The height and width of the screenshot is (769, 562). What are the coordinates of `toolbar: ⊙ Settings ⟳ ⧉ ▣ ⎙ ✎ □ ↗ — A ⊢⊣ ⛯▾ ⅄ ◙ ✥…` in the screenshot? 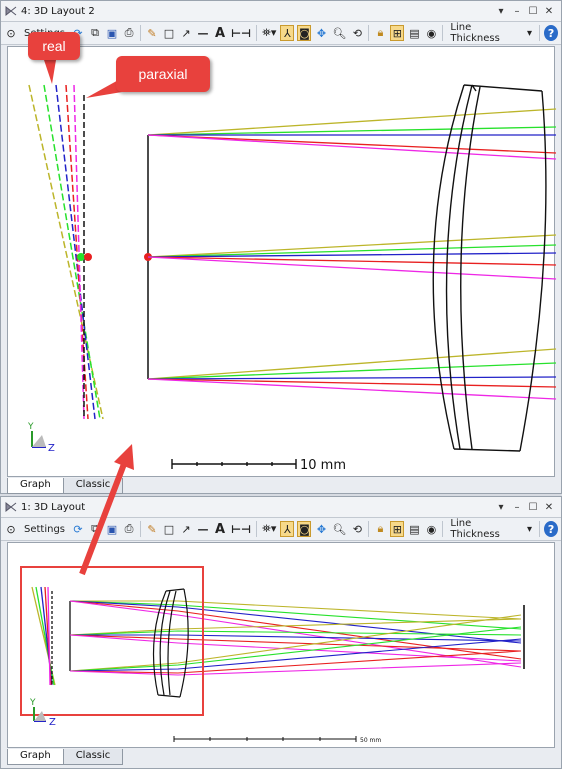 It's located at (281, 529).